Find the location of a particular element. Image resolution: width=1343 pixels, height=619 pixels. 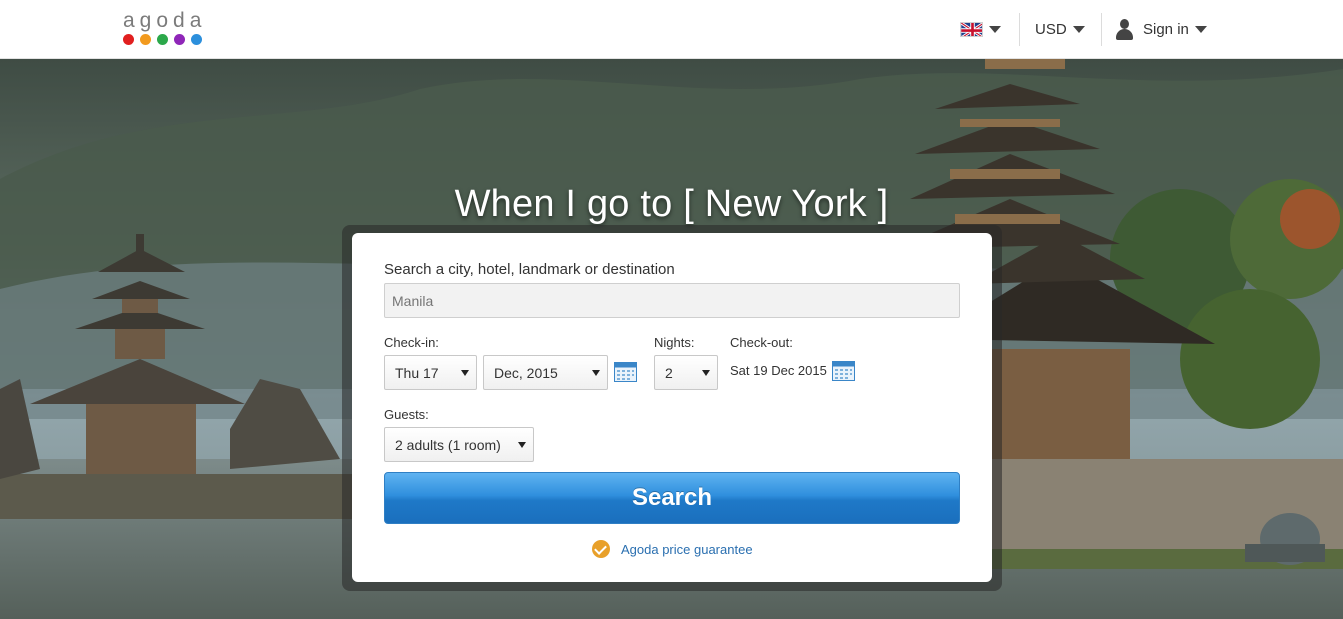

price-guarantee-link: Agoda price guarantee is located at coordinates (672, 549).